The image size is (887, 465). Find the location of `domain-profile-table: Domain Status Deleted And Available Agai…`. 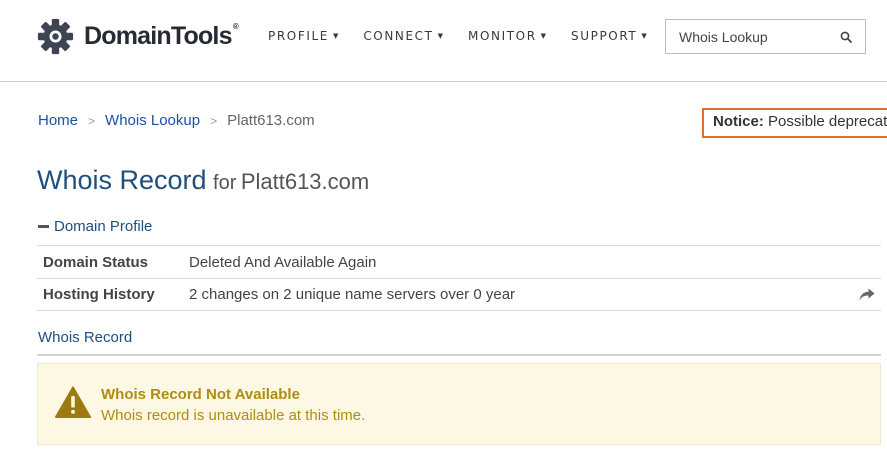

domain-profile-table: Domain Status Deleted And Available Agai… is located at coordinates (459, 278).